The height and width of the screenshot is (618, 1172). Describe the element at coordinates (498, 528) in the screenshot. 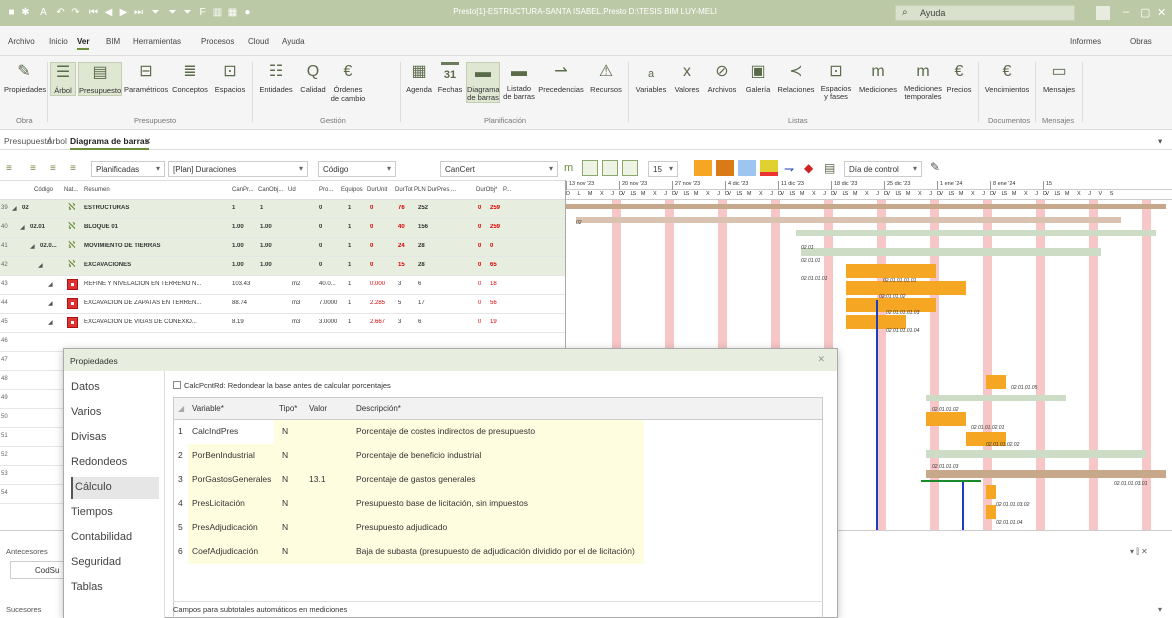

I see `variable-row: 5 PresAdjudicación N Presupuesto adjudicado` at that location.